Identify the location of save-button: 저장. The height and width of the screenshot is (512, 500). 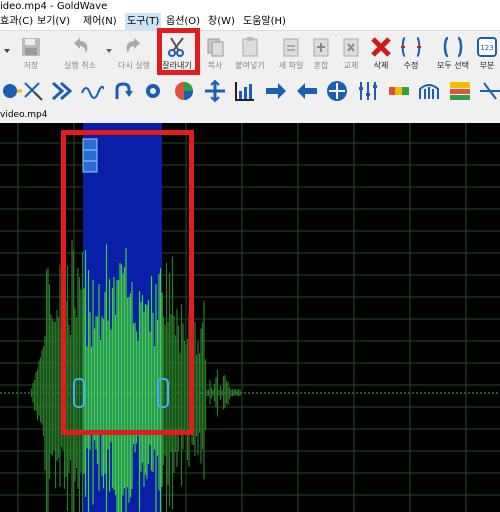
(31, 54).